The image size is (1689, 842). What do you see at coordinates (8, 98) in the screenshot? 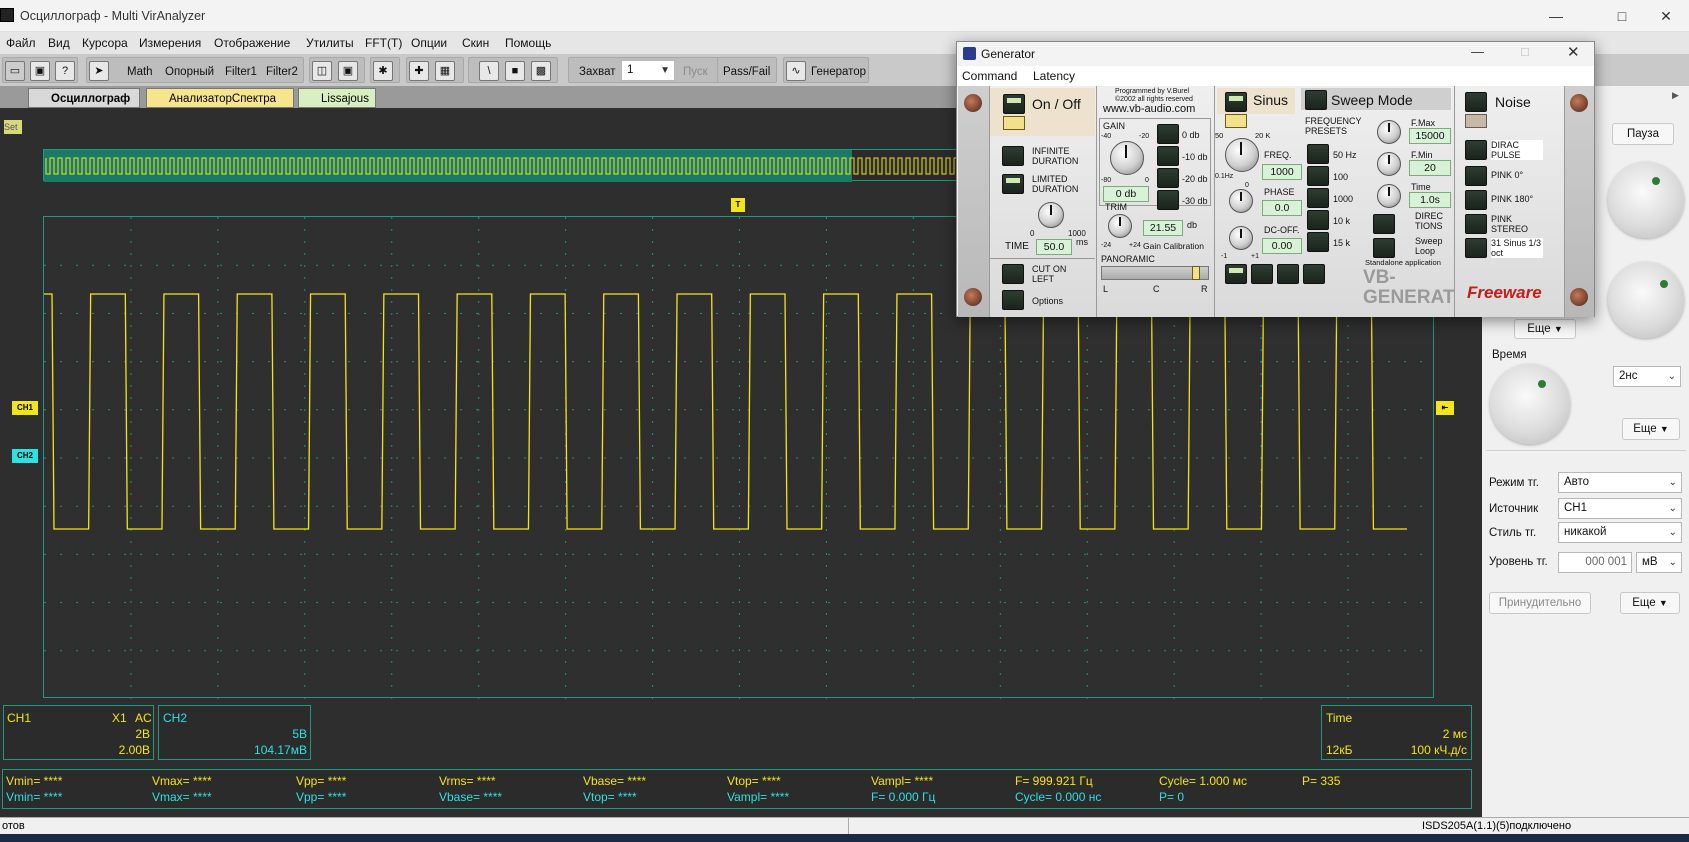
I see `tab-scroll-left-icon` at bounding box center [8, 98].